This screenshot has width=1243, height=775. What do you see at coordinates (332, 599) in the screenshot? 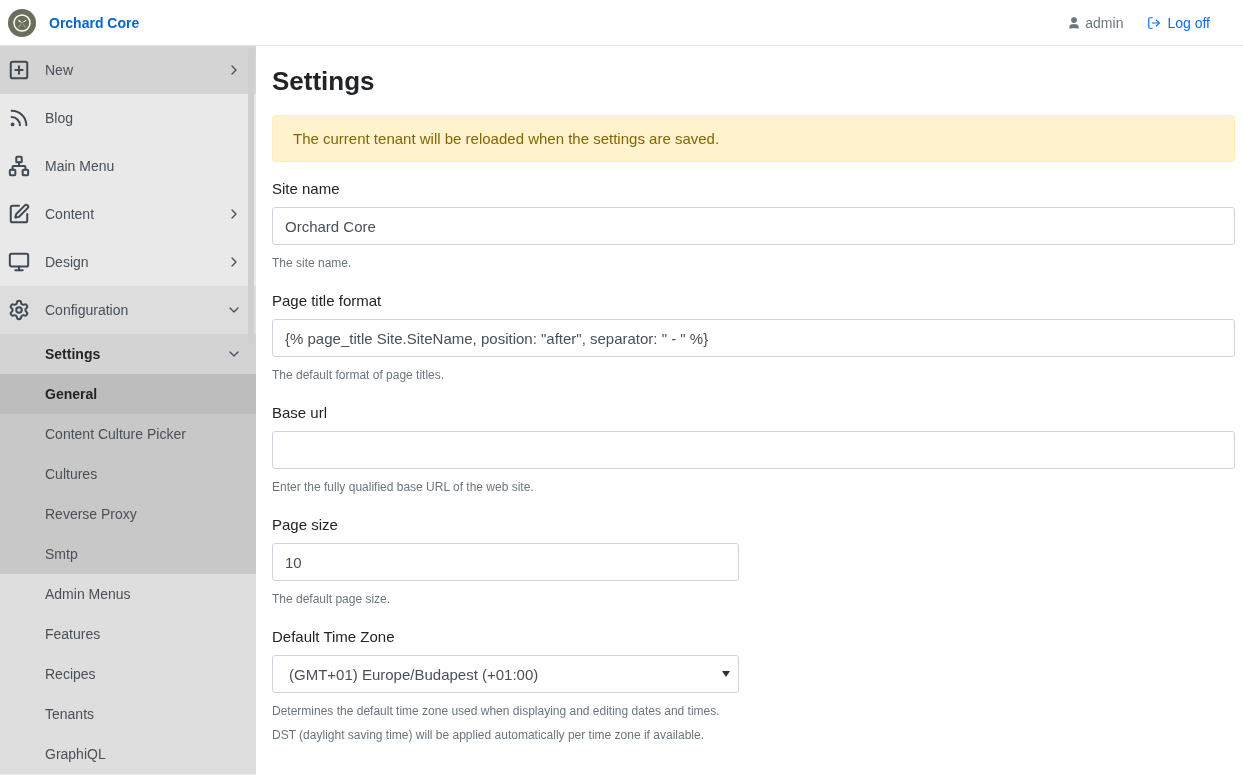
I see `field-hint: The default page size.` at bounding box center [332, 599].